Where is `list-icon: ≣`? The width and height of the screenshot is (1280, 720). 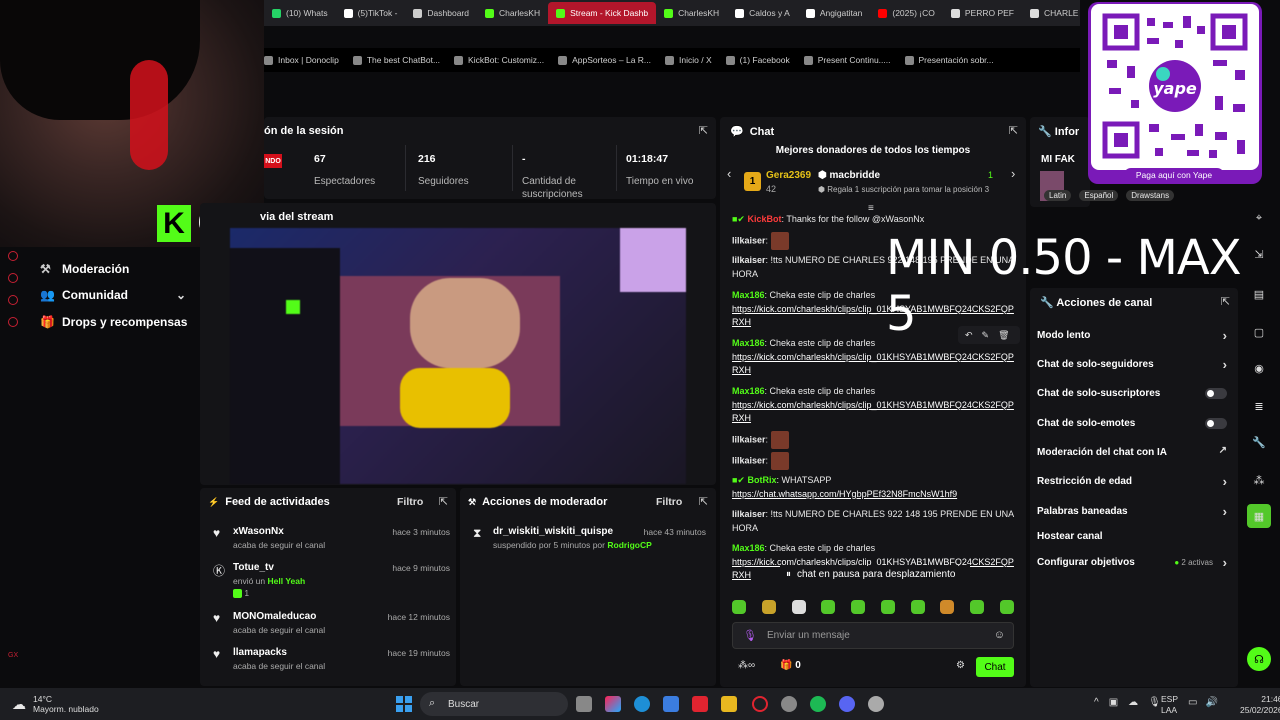
list-icon: ≣ is located at coordinates (1259, 406).